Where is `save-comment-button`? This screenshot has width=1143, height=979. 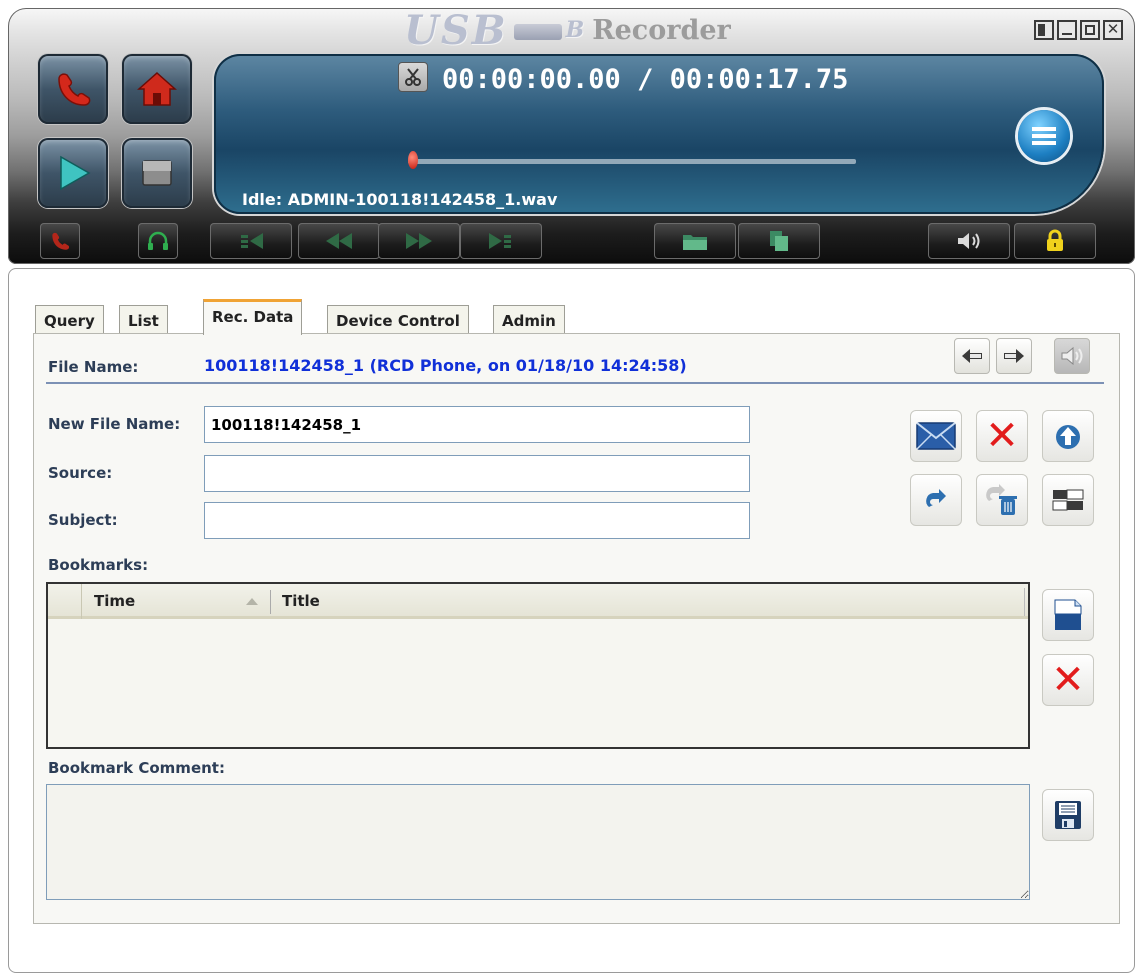 save-comment-button is located at coordinates (1068, 815).